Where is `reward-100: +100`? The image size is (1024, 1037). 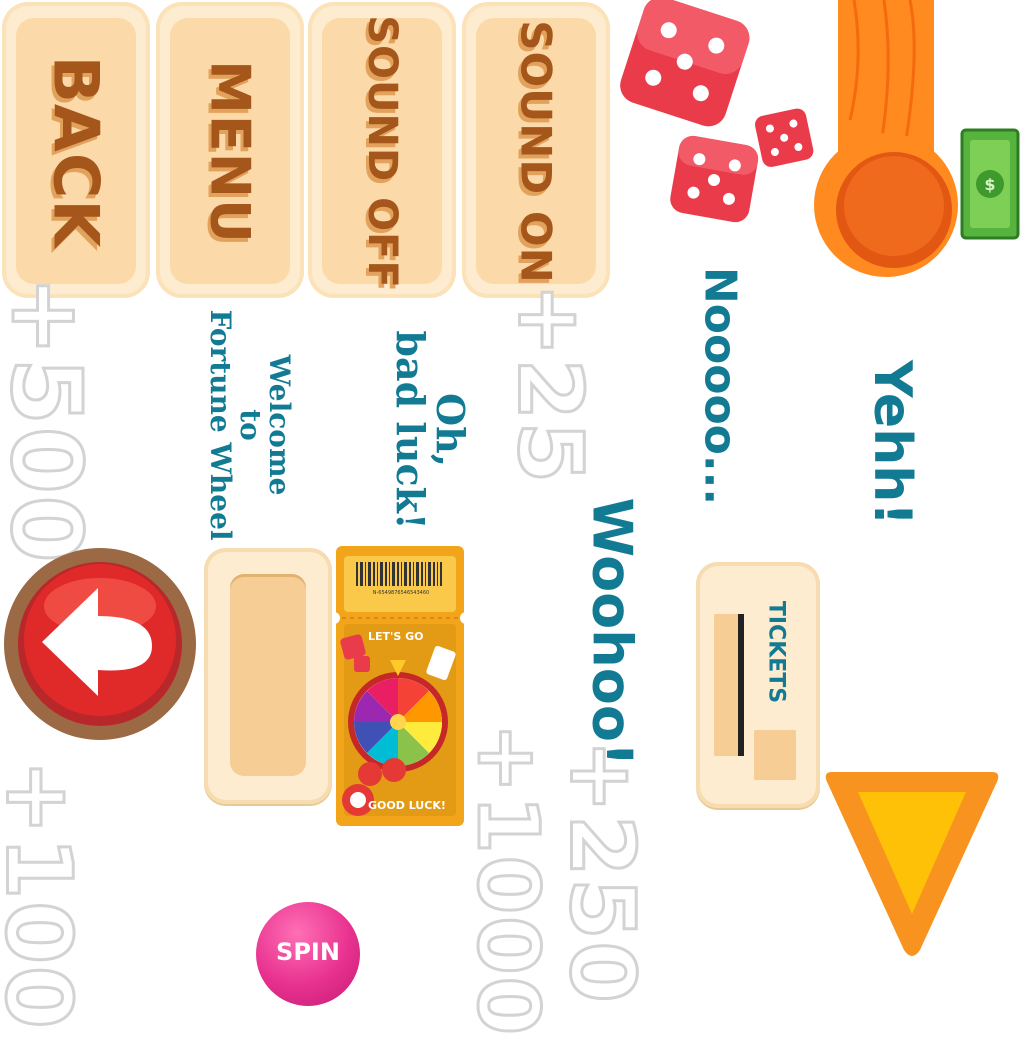
reward-100: +100 is located at coordinates (46, 895).